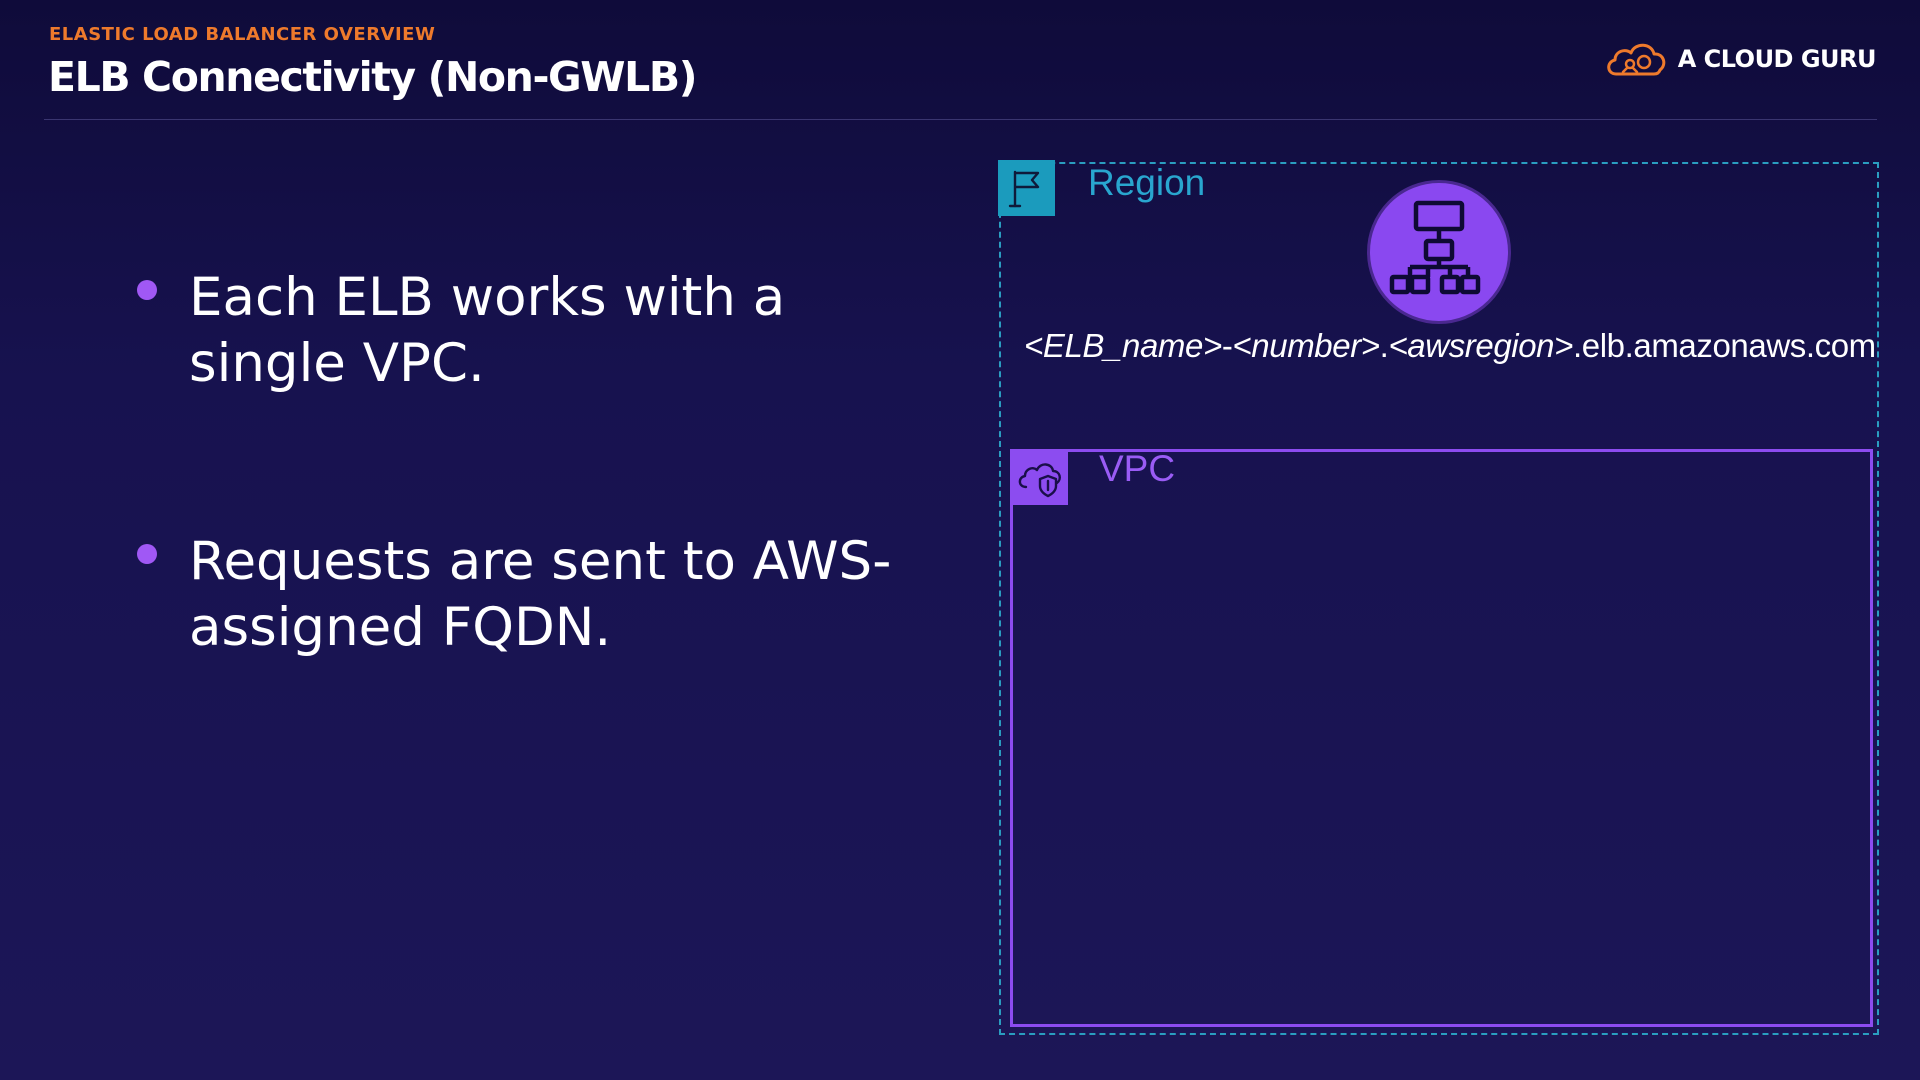 This screenshot has height=1080, width=1920. What do you see at coordinates (1026, 188) in the screenshot?
I see `region-flag-icon` at bounding box center [1026, 188].